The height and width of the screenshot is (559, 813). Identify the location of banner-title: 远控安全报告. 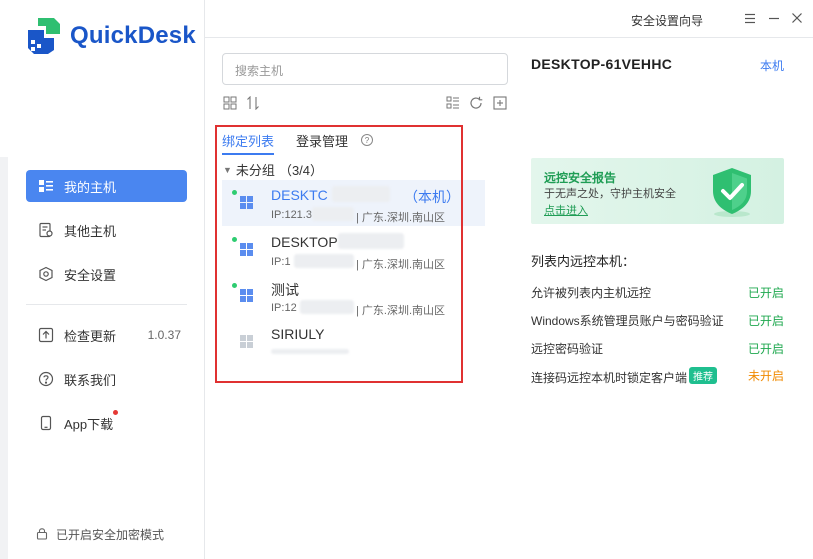
(580, 178).